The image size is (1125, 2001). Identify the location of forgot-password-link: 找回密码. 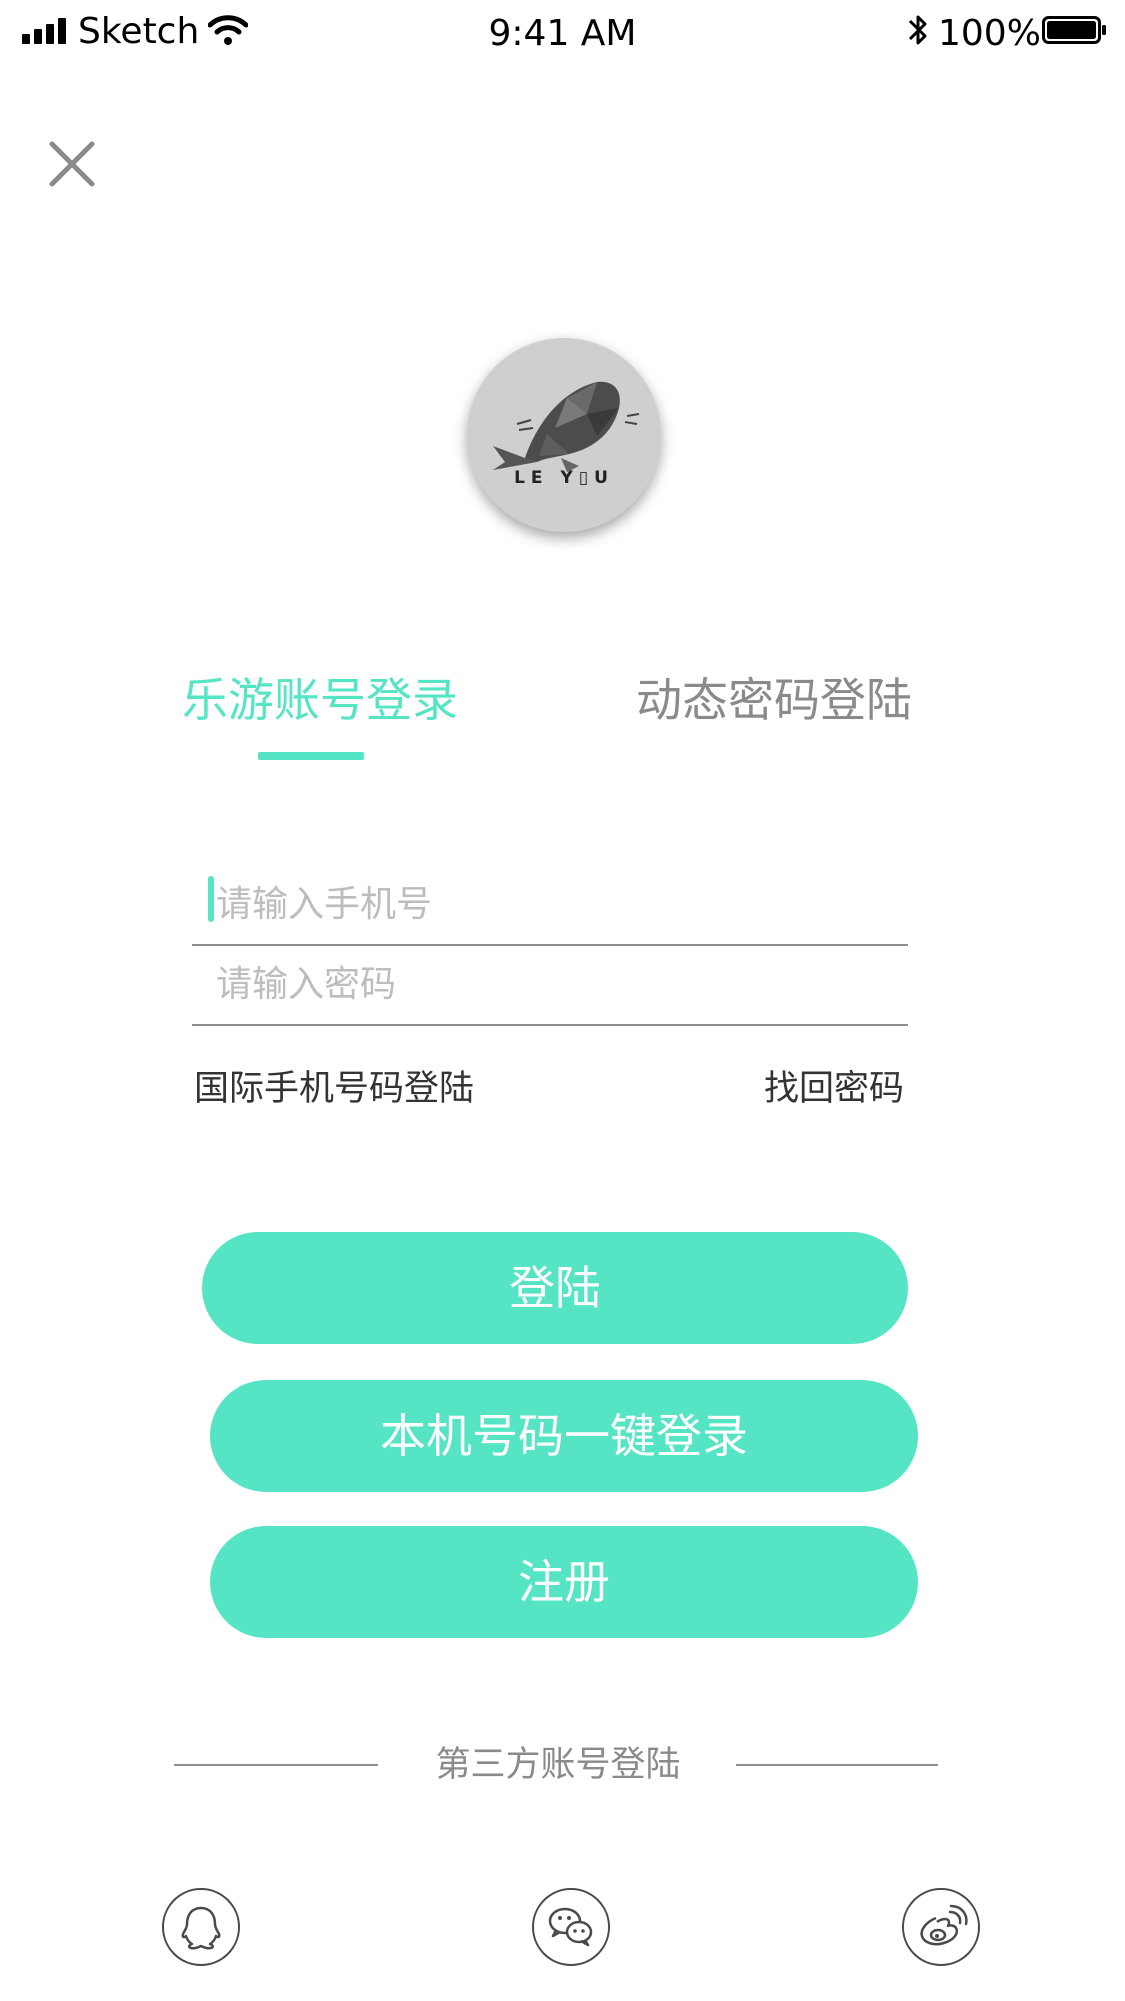
(834, 1089).